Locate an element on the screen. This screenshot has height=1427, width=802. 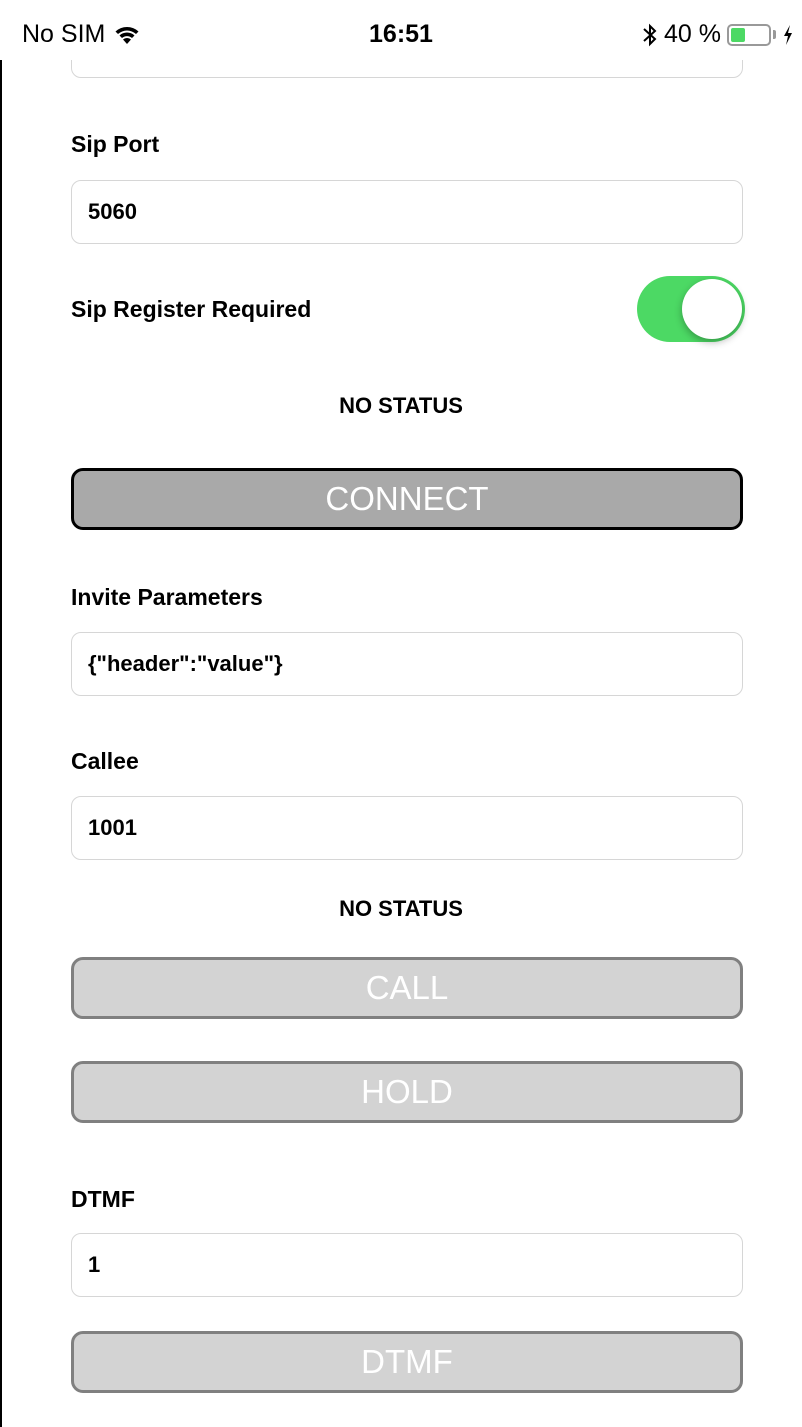
bluetooth-icon is located at coordinates (650, 34).